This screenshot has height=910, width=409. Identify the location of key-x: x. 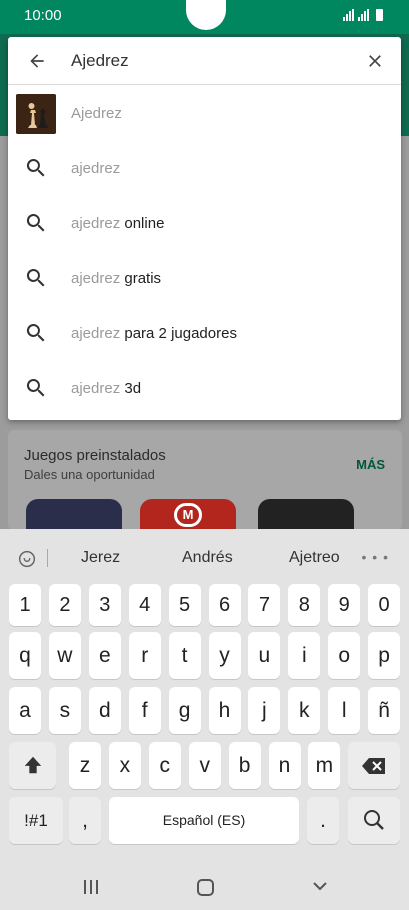
(124, 765).